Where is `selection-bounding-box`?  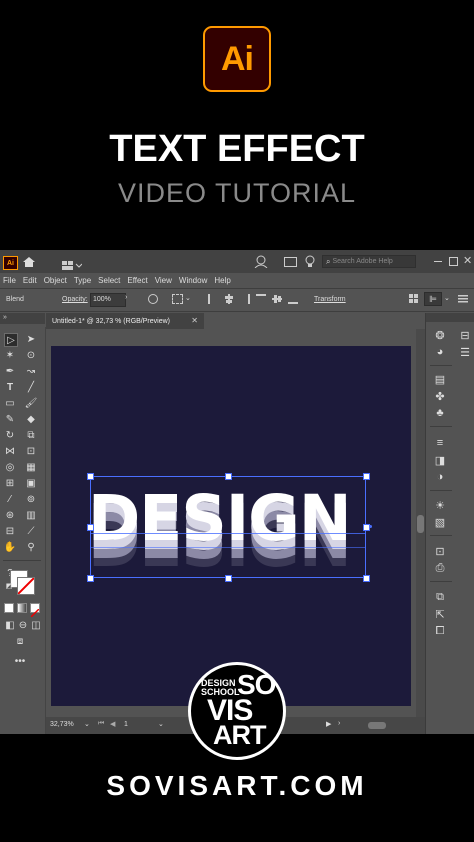 selection-bounding-box is located at coordinates (228, 527).